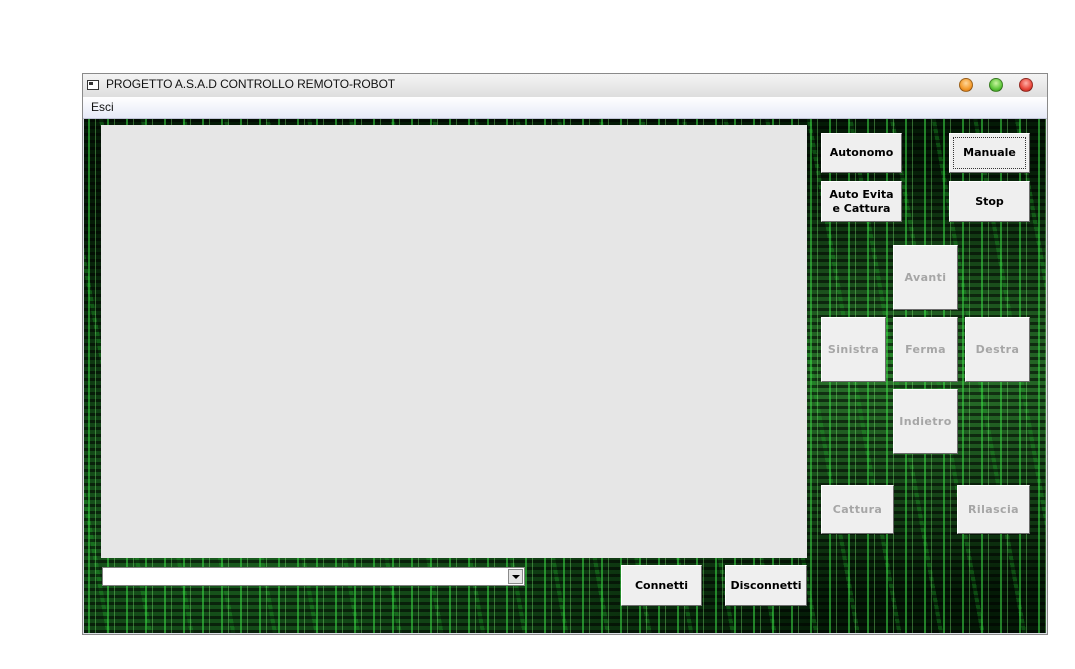  What do you see at coordinates (251, 84) in the screenshot?
I see `window-title: PROGETTO A.S.A.D CONTROLLO REMOTO-ROBOT` at bounding box center [251, 84].